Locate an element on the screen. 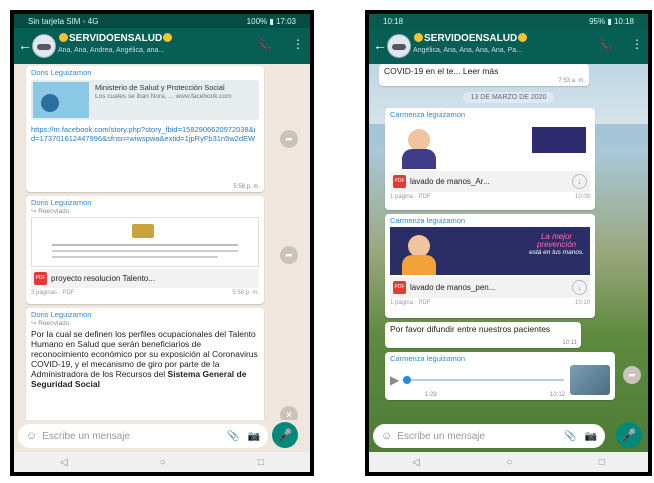  android-nav-bar: ◁ ○ □ is located at coordinates (508, 462).